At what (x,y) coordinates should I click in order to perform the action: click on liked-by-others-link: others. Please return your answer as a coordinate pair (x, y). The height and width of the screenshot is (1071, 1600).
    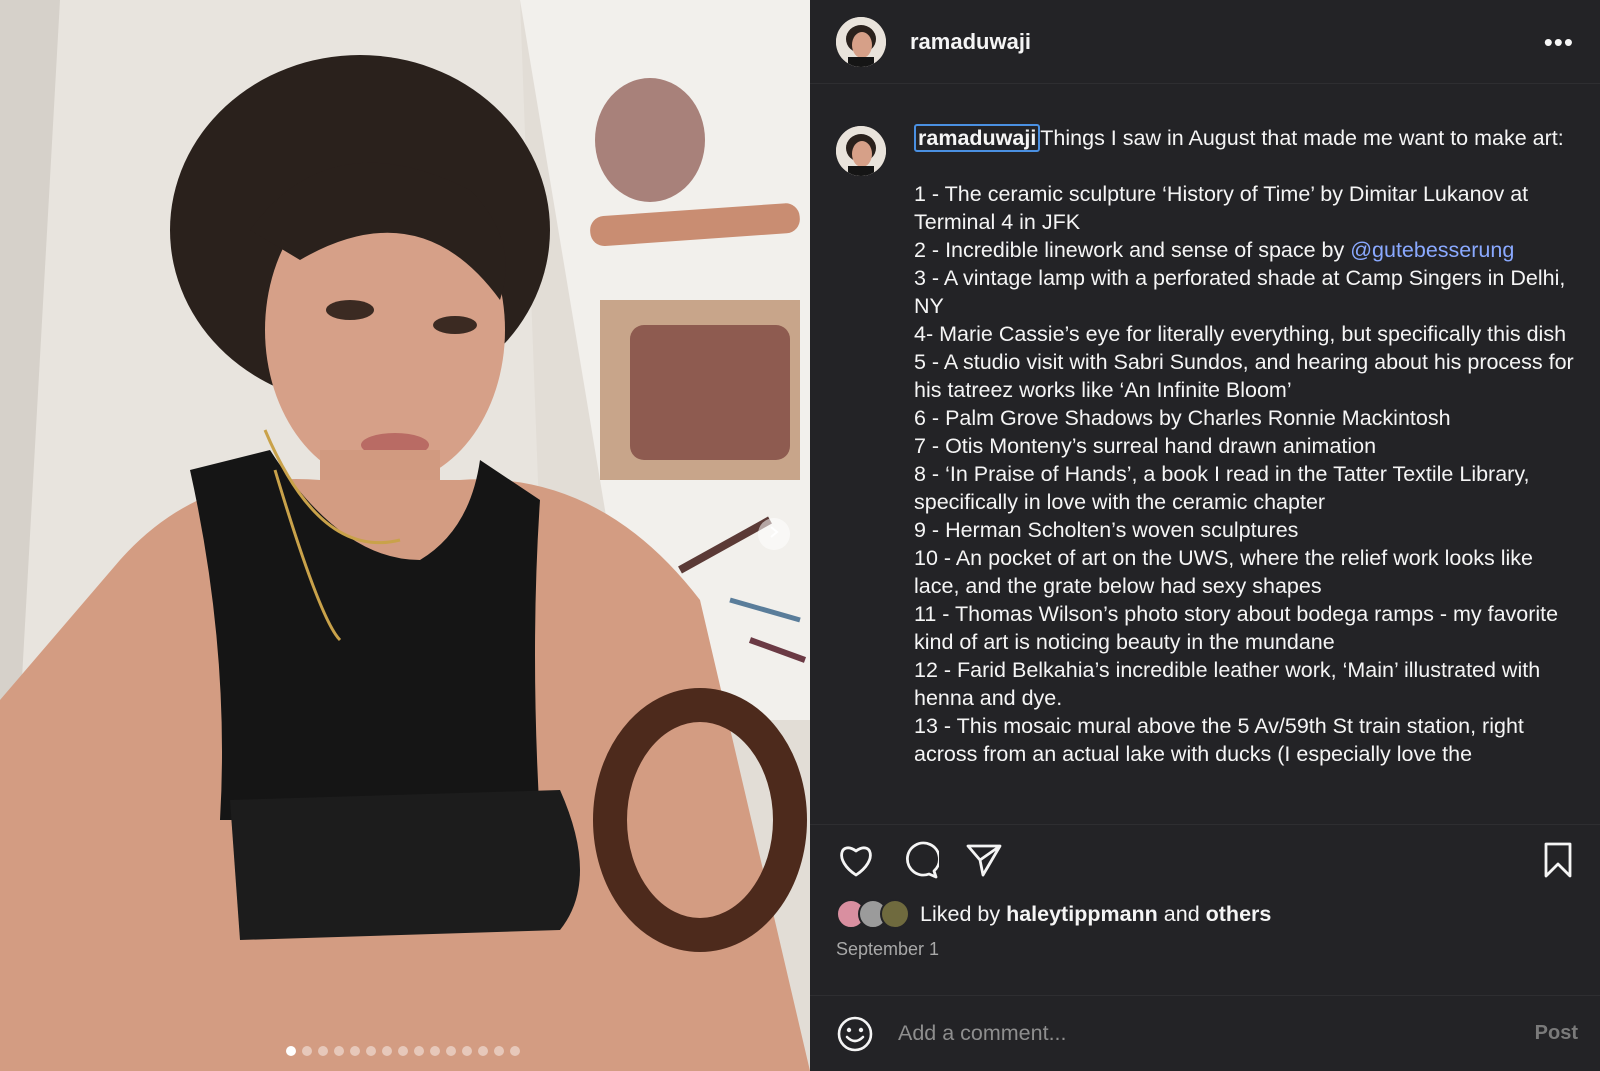
    Looking at the image, I should click on (1239, 914).